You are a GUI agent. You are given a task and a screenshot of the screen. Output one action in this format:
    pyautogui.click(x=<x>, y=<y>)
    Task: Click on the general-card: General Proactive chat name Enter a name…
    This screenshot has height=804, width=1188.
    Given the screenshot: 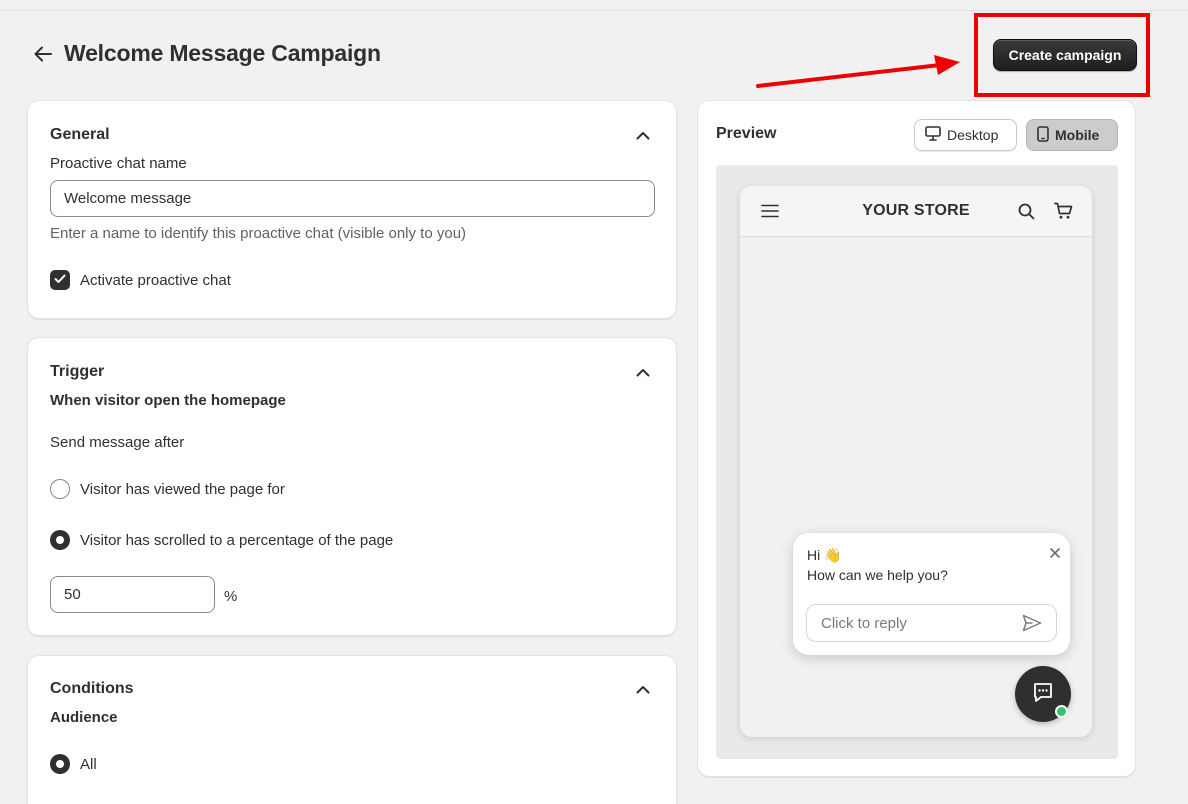 What is the action you would take?
    pyautogui.click(x=352, y=209)
    